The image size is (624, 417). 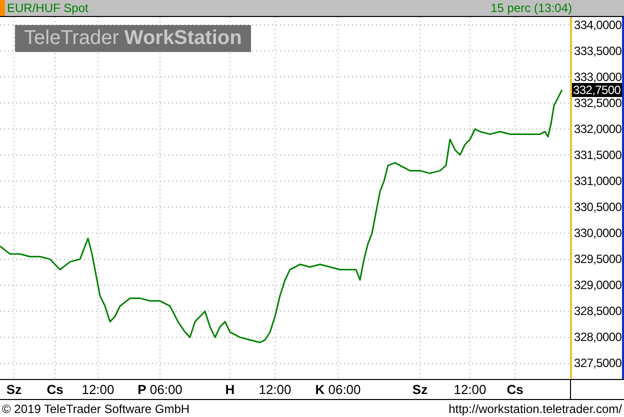 What do you see at coordinates (47, 8) in the screenshot?
I see `instrument-title: EUR/HUF Spot` at bounding box center [47, 8].